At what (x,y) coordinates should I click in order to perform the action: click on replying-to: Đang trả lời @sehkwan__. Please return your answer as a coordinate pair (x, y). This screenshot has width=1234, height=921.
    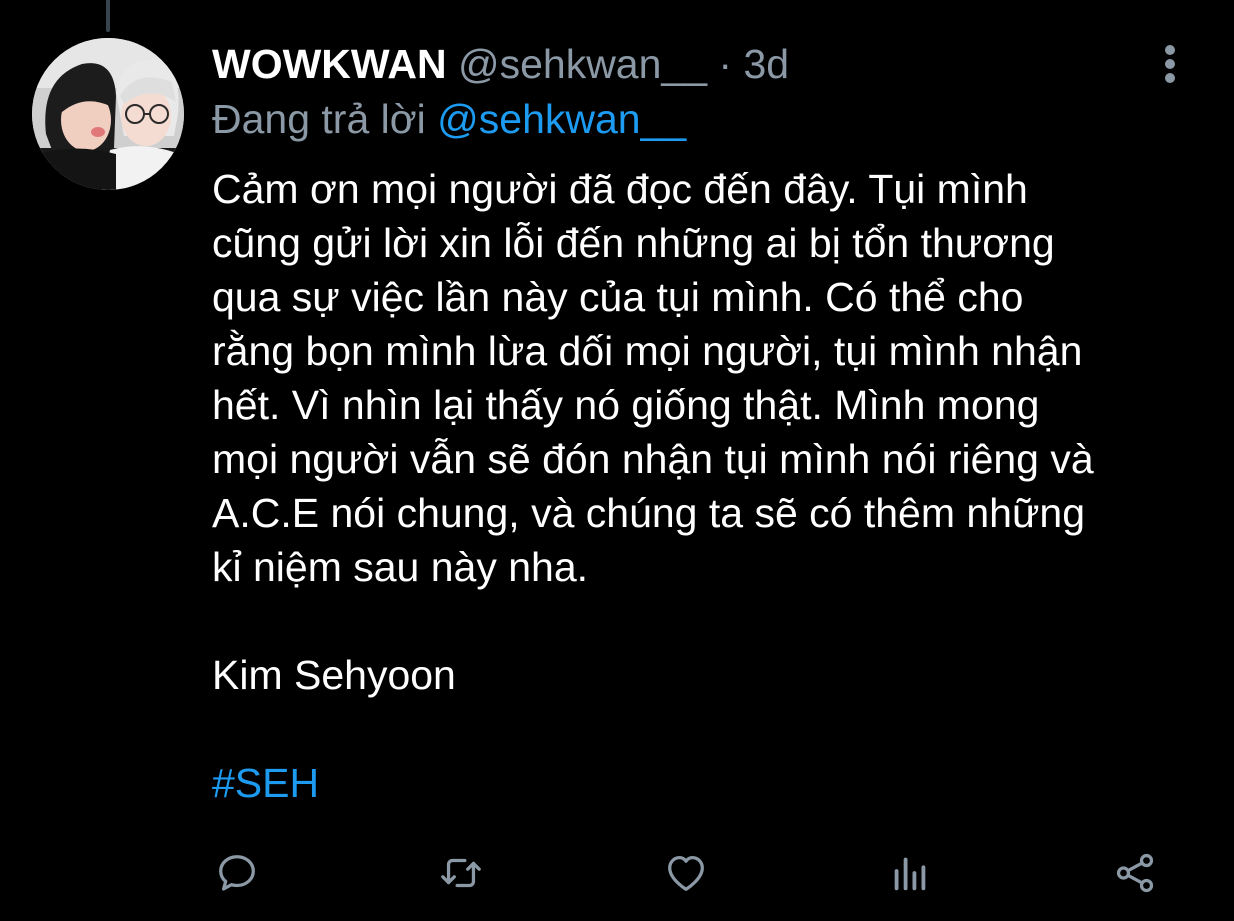
    Looking at the image, I should click on (449, 119).